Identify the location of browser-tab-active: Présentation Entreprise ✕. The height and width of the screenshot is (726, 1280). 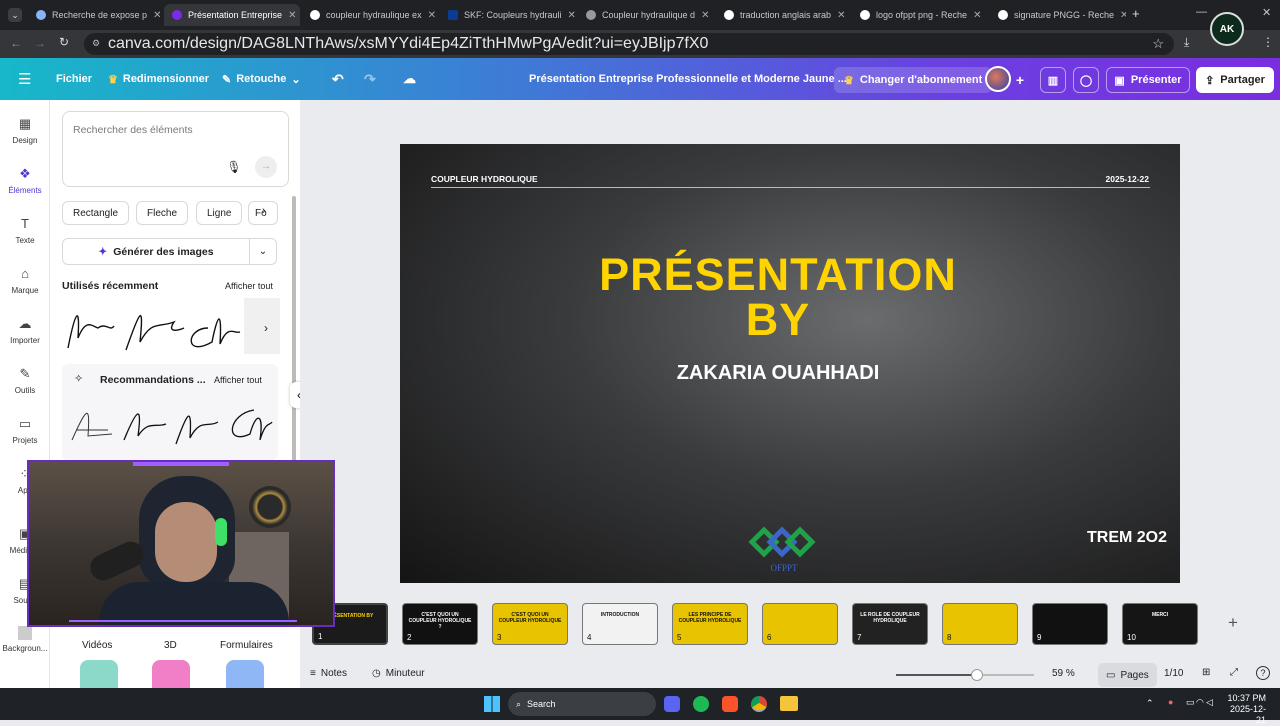
(232, 15).